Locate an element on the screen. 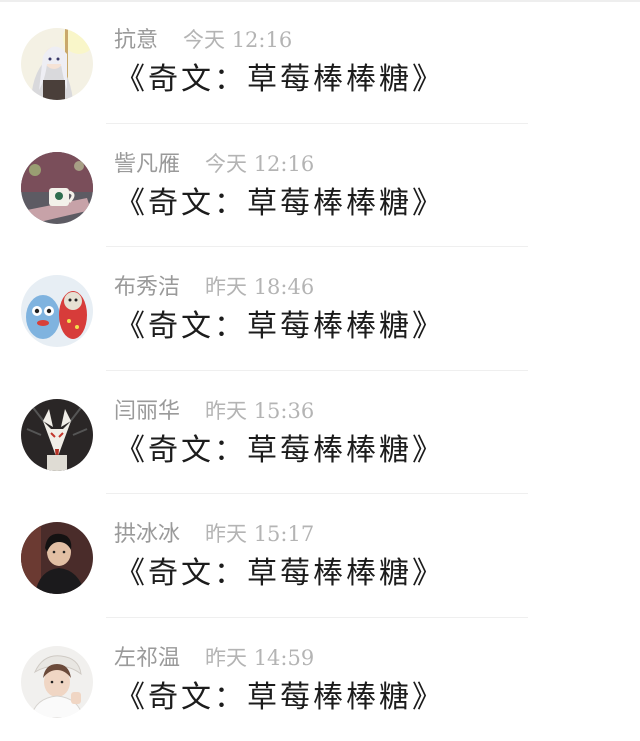 This screenshot has width=640, height=741. comment-meta: 拱冰冰 昨天 15:17 is located at coordinates (214, 534).